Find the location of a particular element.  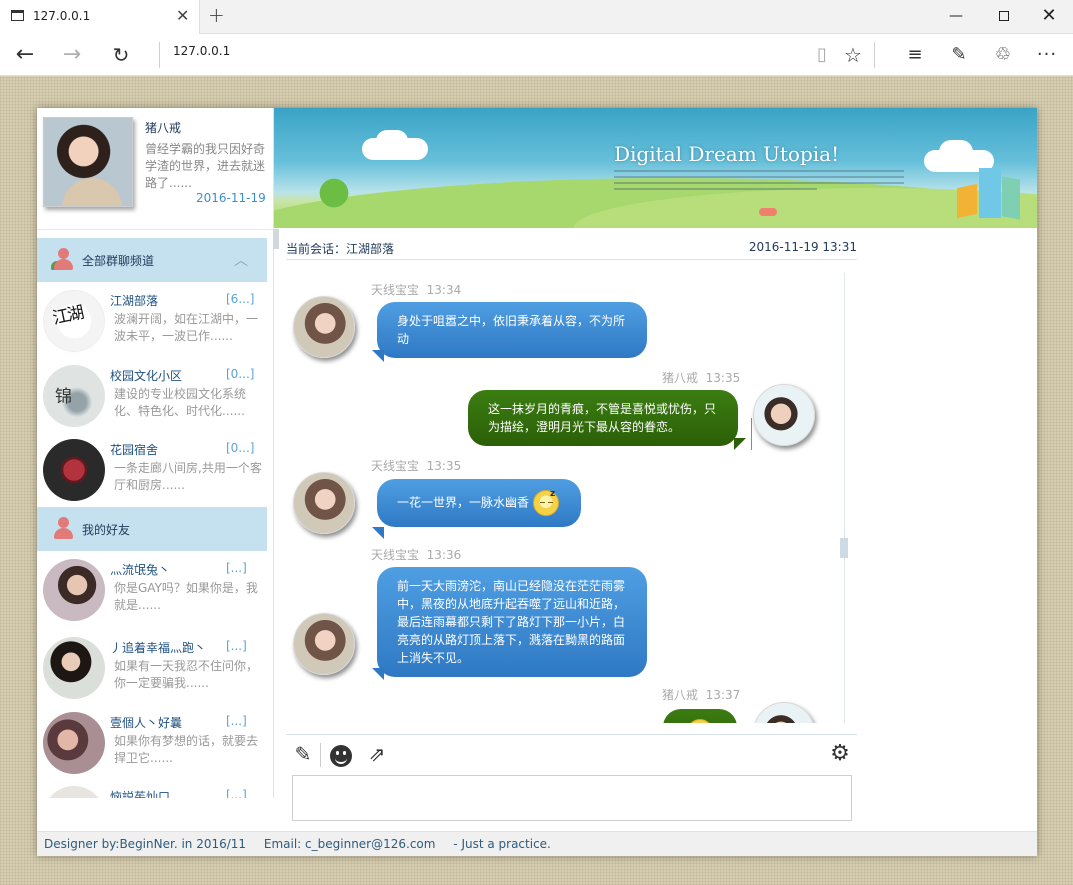

message-bubble: 一花一世界，一脉水幽香 z is located at coordinates (479, 503).